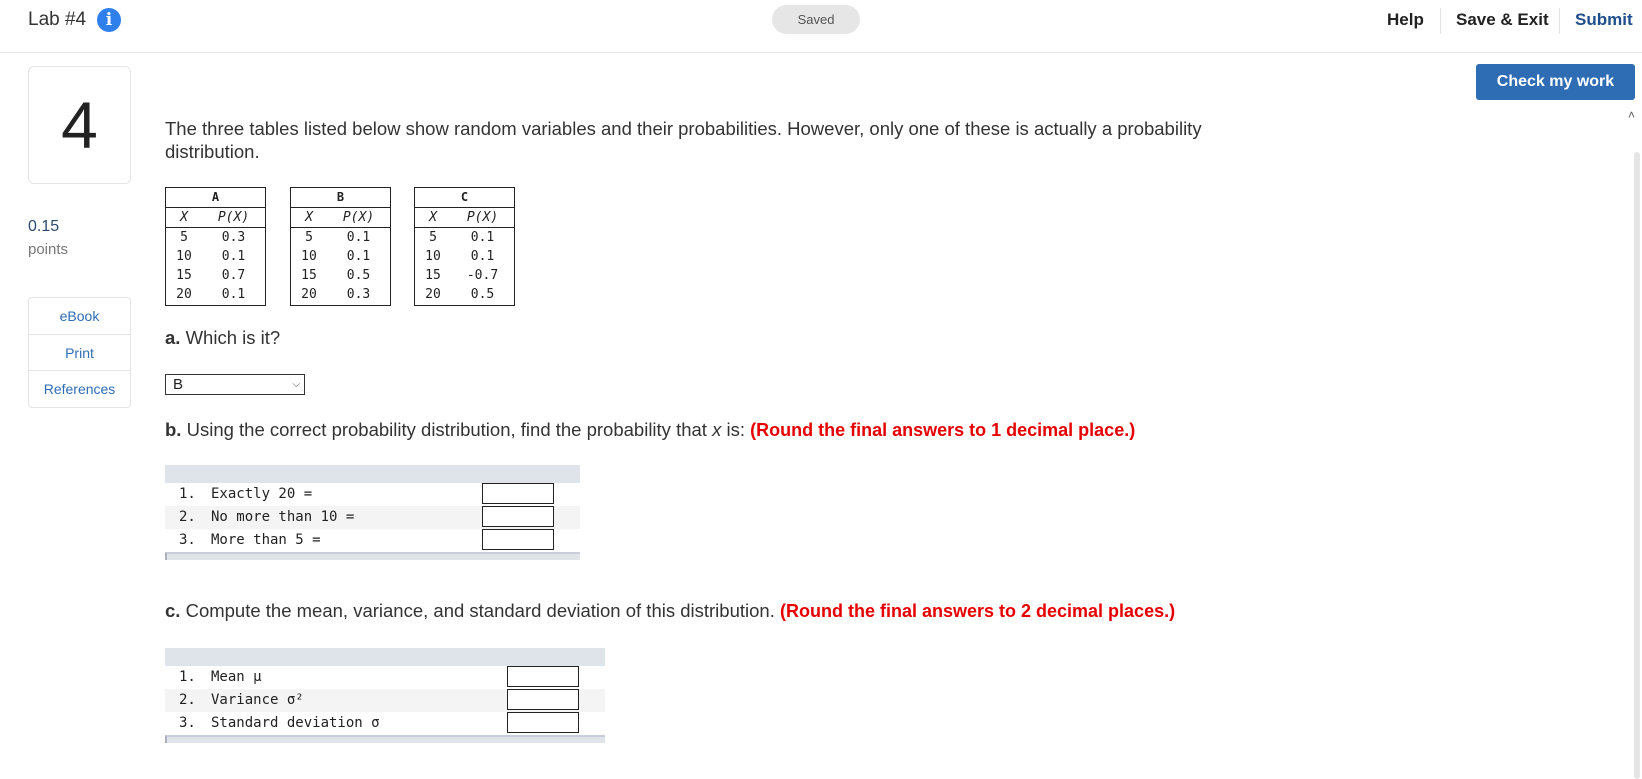  Describe the element at coordinates (464, 246) in the screenshot. I see `probability-table-c: C X P(X) 5 0.1 10 0.1 15 -0.7 20 0.5` at that location.